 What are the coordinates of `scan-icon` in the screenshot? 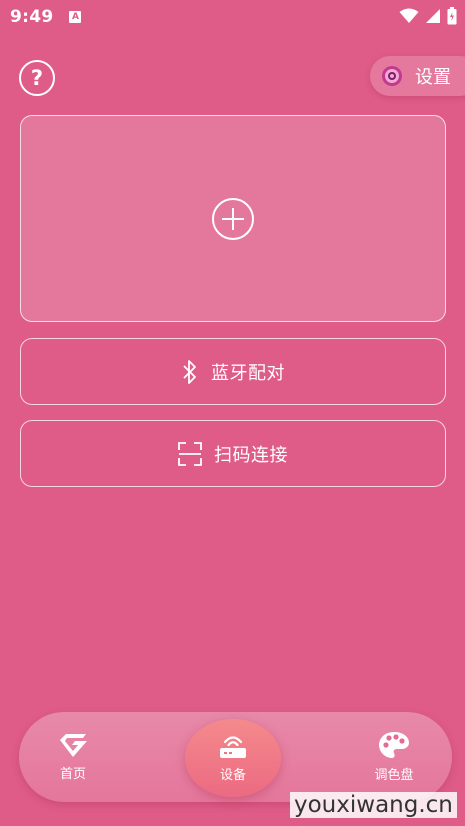 It's located at (190, 453).